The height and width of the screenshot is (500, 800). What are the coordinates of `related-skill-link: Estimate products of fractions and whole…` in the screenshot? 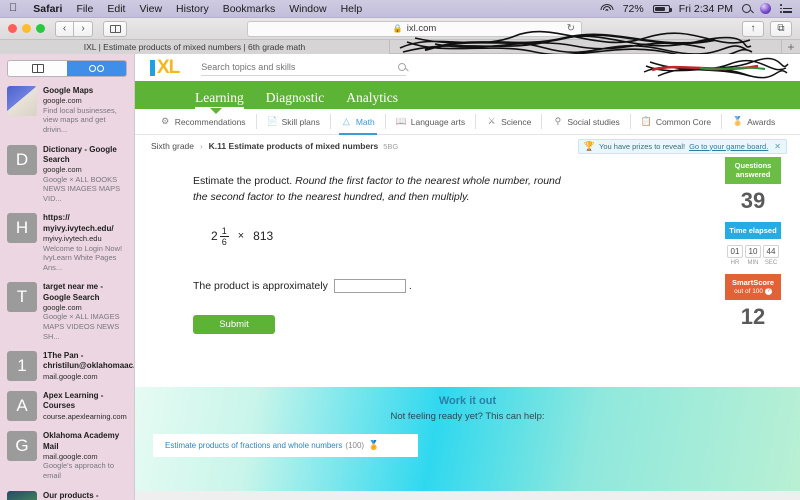 It's located at (253, 445).